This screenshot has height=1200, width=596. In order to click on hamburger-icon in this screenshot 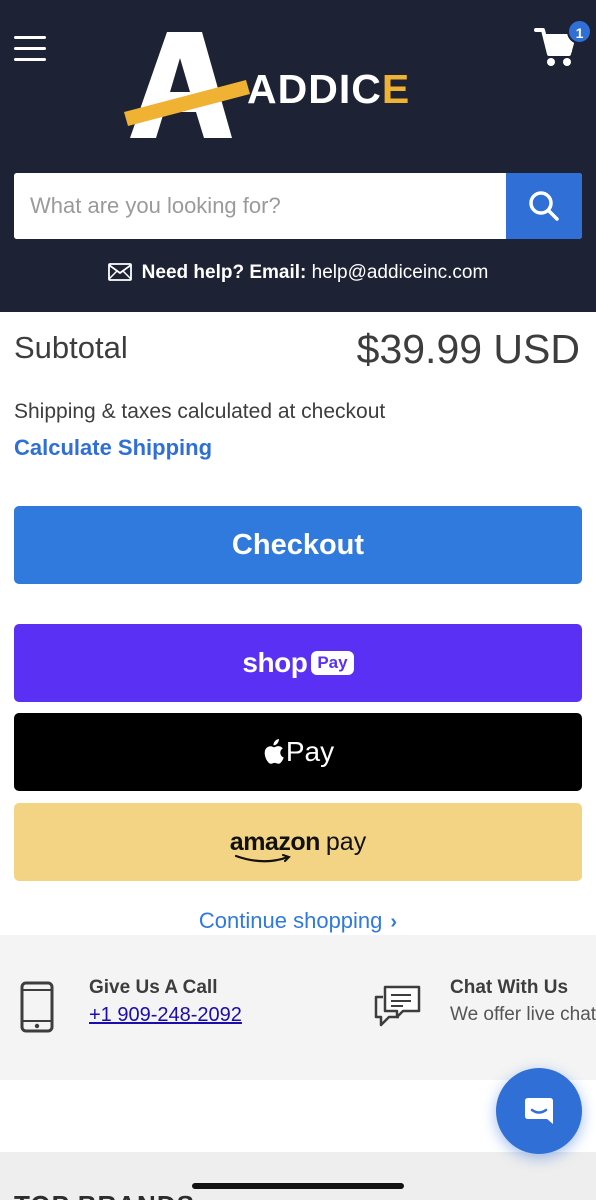, I will do `click(31, 49)`.